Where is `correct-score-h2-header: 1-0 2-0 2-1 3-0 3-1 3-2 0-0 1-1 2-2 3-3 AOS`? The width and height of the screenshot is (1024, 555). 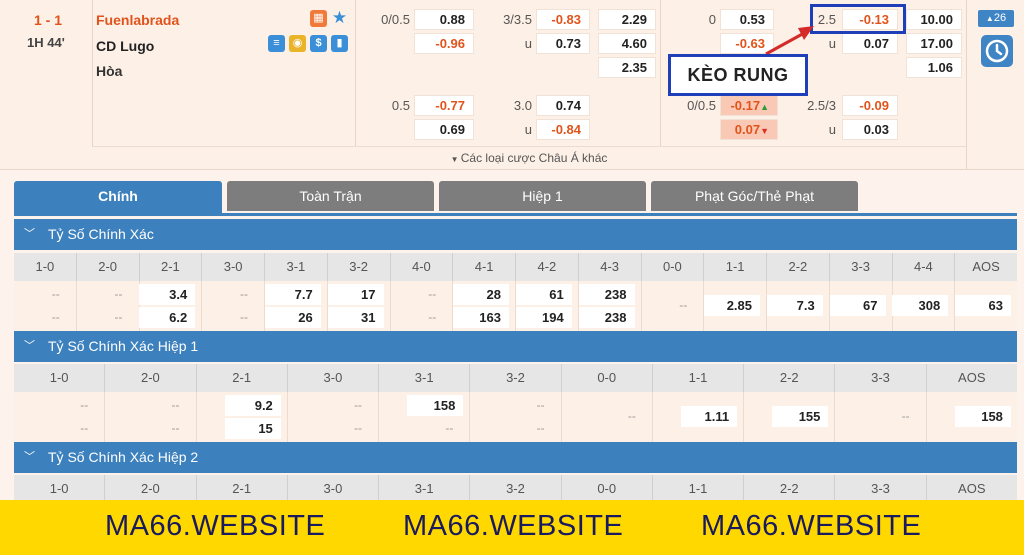
correct-score-h2-header: 1-0 2-0 2-1 3-0 3-1 3-2 0-0 1-1 2-2 3-3 AOS is located at coordinates (515, 489).